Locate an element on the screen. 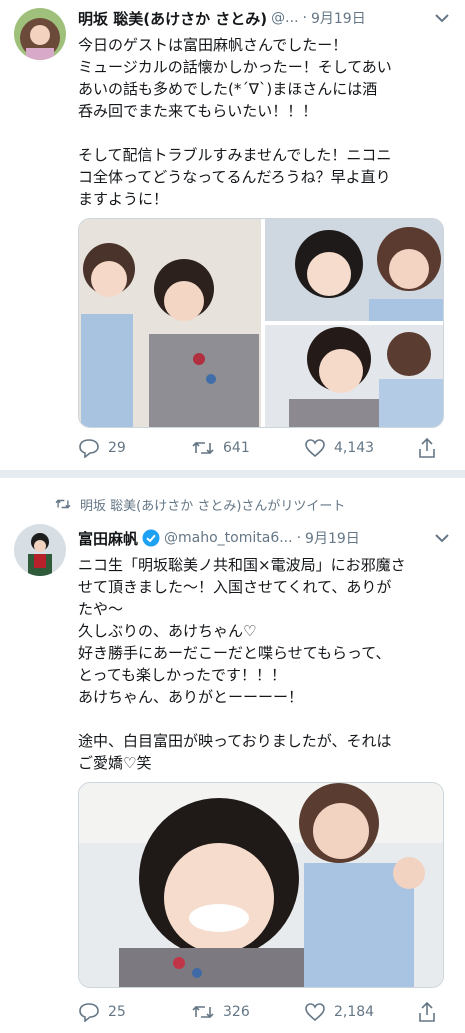 The width and height of the screenshot is (465, 1033). retweet-count: 641 is located at coordinates (236, 448).